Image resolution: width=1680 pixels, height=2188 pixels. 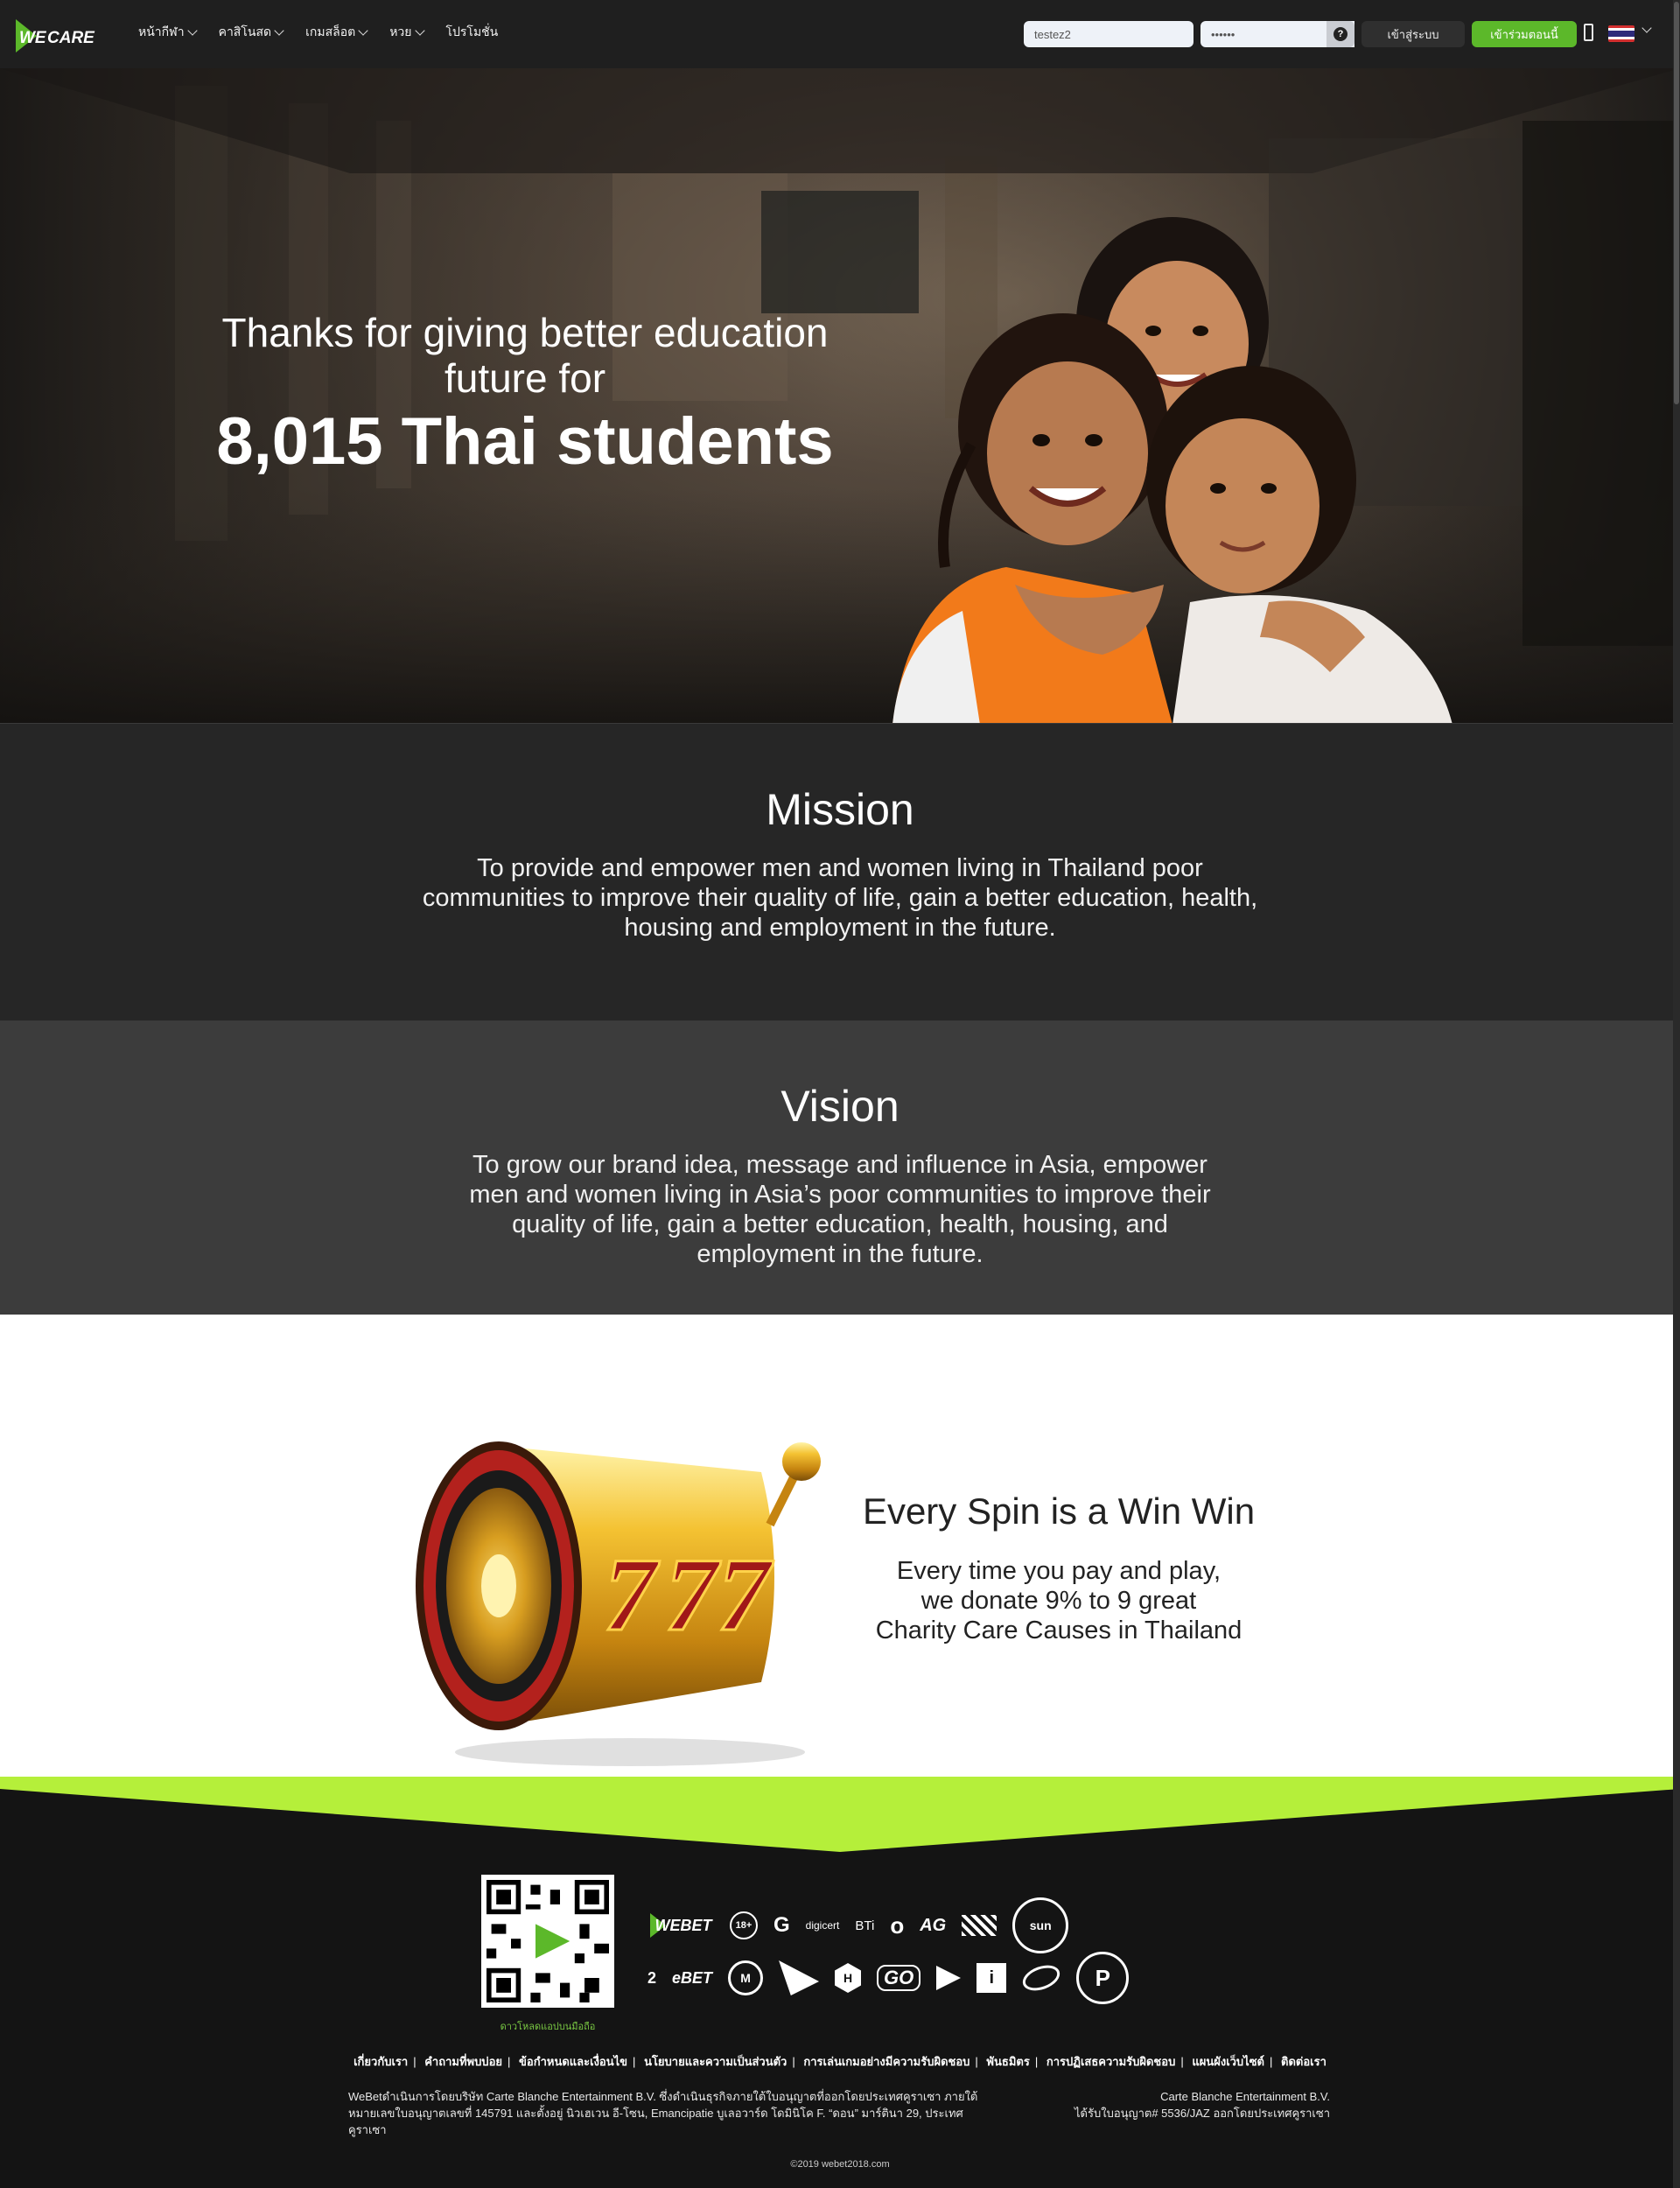 What do you see at coordinates (823, 1926) in the screenshot?
I see `digicert-logo: digicert` at bounding box center [823, 1926].